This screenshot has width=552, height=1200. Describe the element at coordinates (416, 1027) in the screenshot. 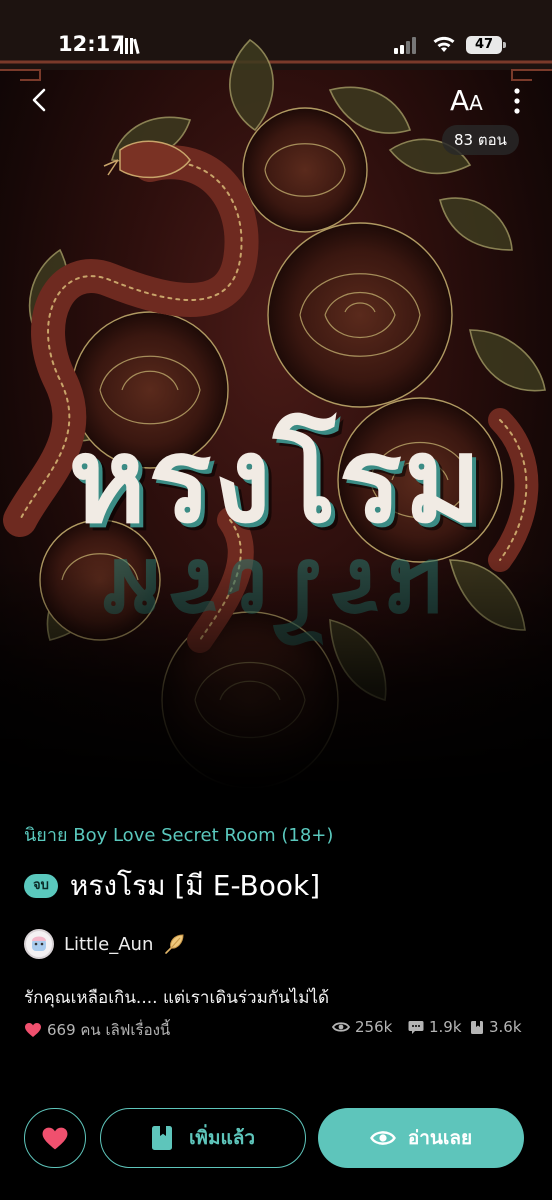

I see `comment-icon` at that location.